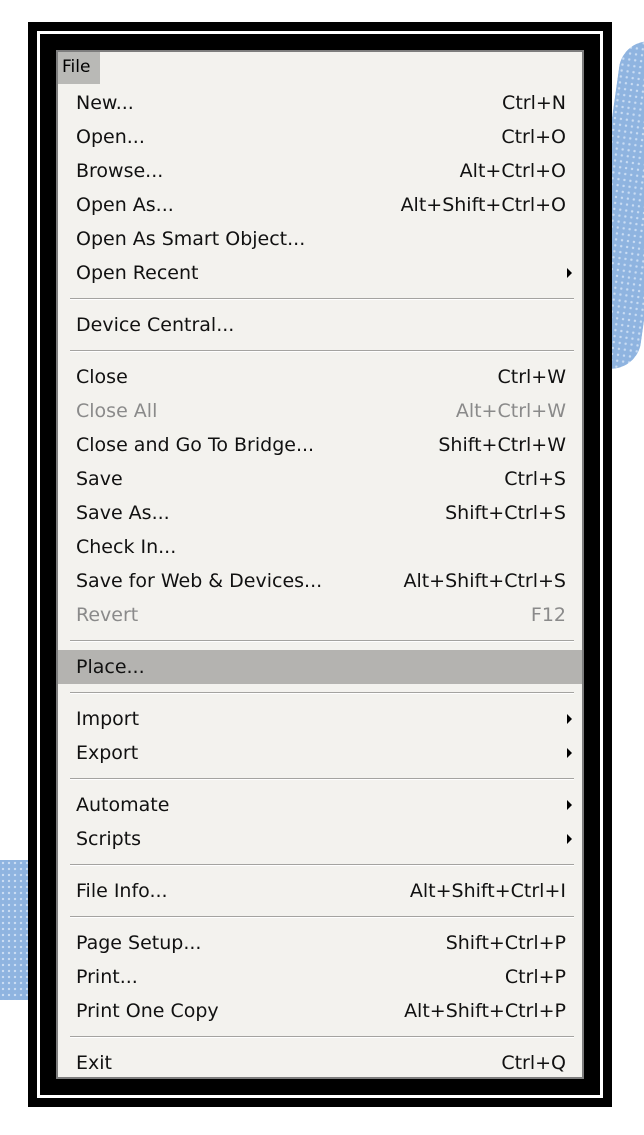 The width and height of the screenshot is (644, 1135). What do you see at coordinates (320, 103) in the screenshot?
I see `menu-item-new: New... Ctrl+N` at bounding box center [320, 103].